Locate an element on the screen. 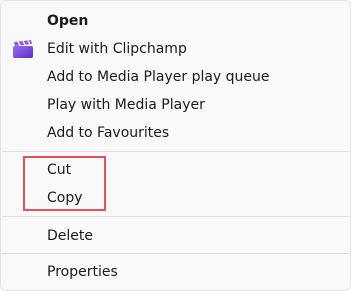 The image size is (351, 291). menu-item-delete: Delete is located at coordinates (175, 236).